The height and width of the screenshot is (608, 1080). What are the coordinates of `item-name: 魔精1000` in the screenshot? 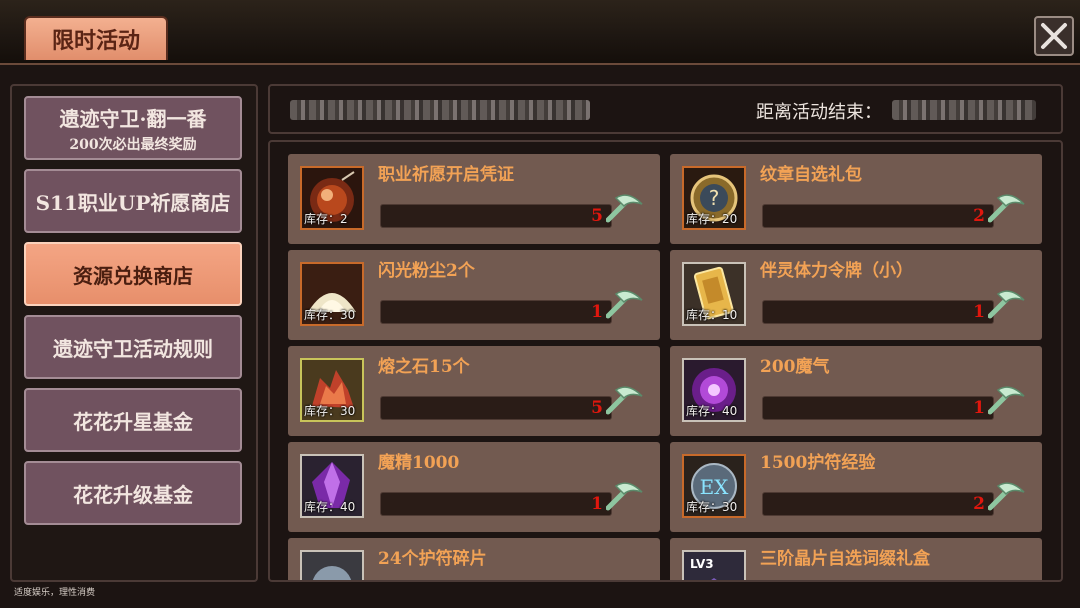 It's located at (419, 463).